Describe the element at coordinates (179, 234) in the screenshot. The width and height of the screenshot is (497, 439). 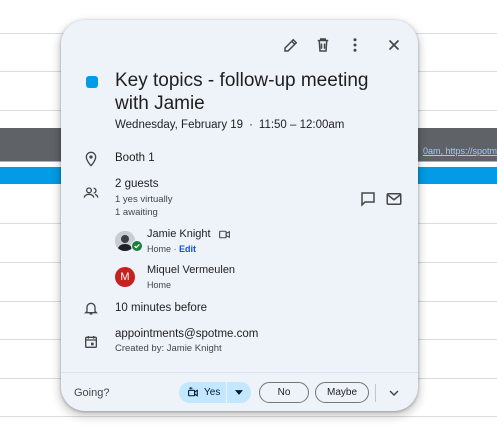
I see `guest-name: Jamie Knight` at that location.